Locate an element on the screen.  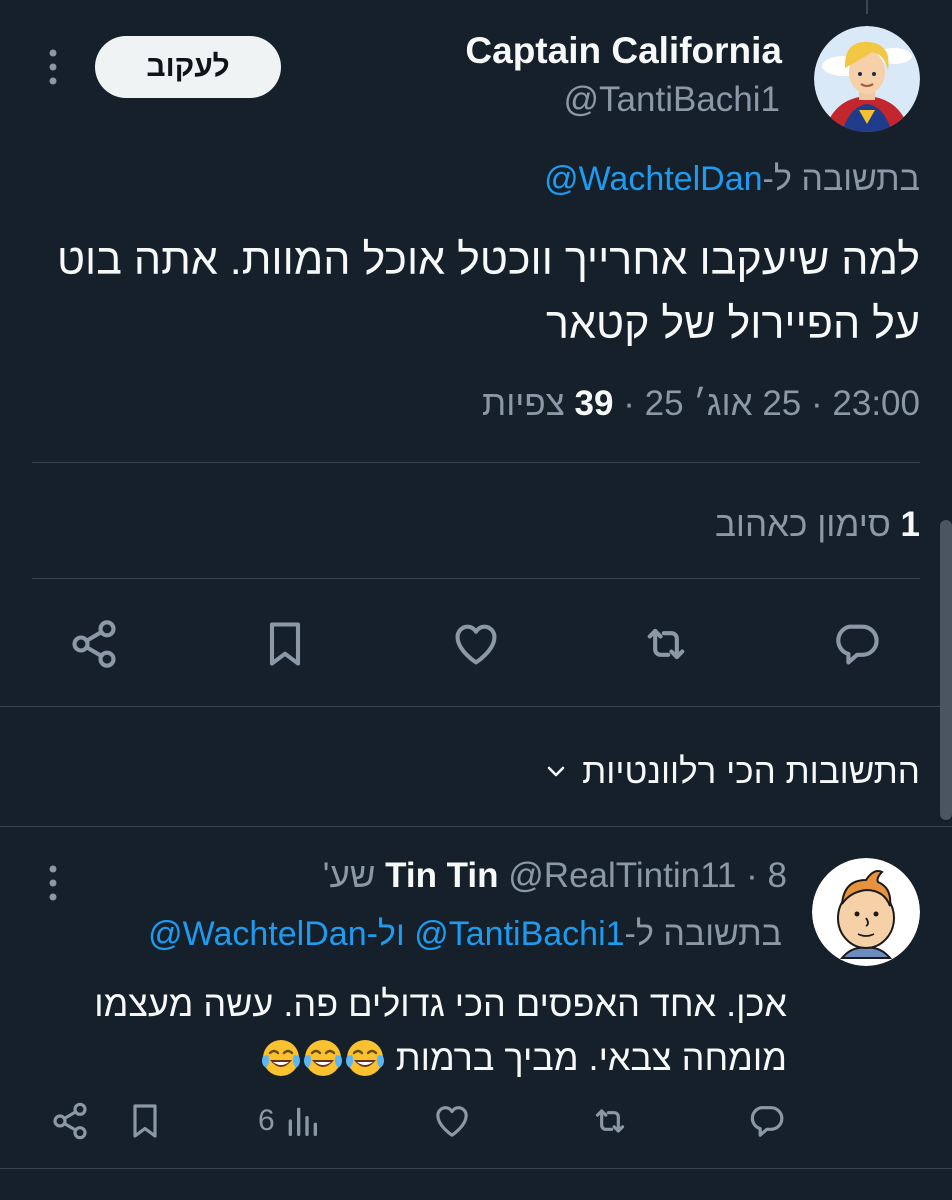
avatar-captain-california is located at coordinates (867, 79).